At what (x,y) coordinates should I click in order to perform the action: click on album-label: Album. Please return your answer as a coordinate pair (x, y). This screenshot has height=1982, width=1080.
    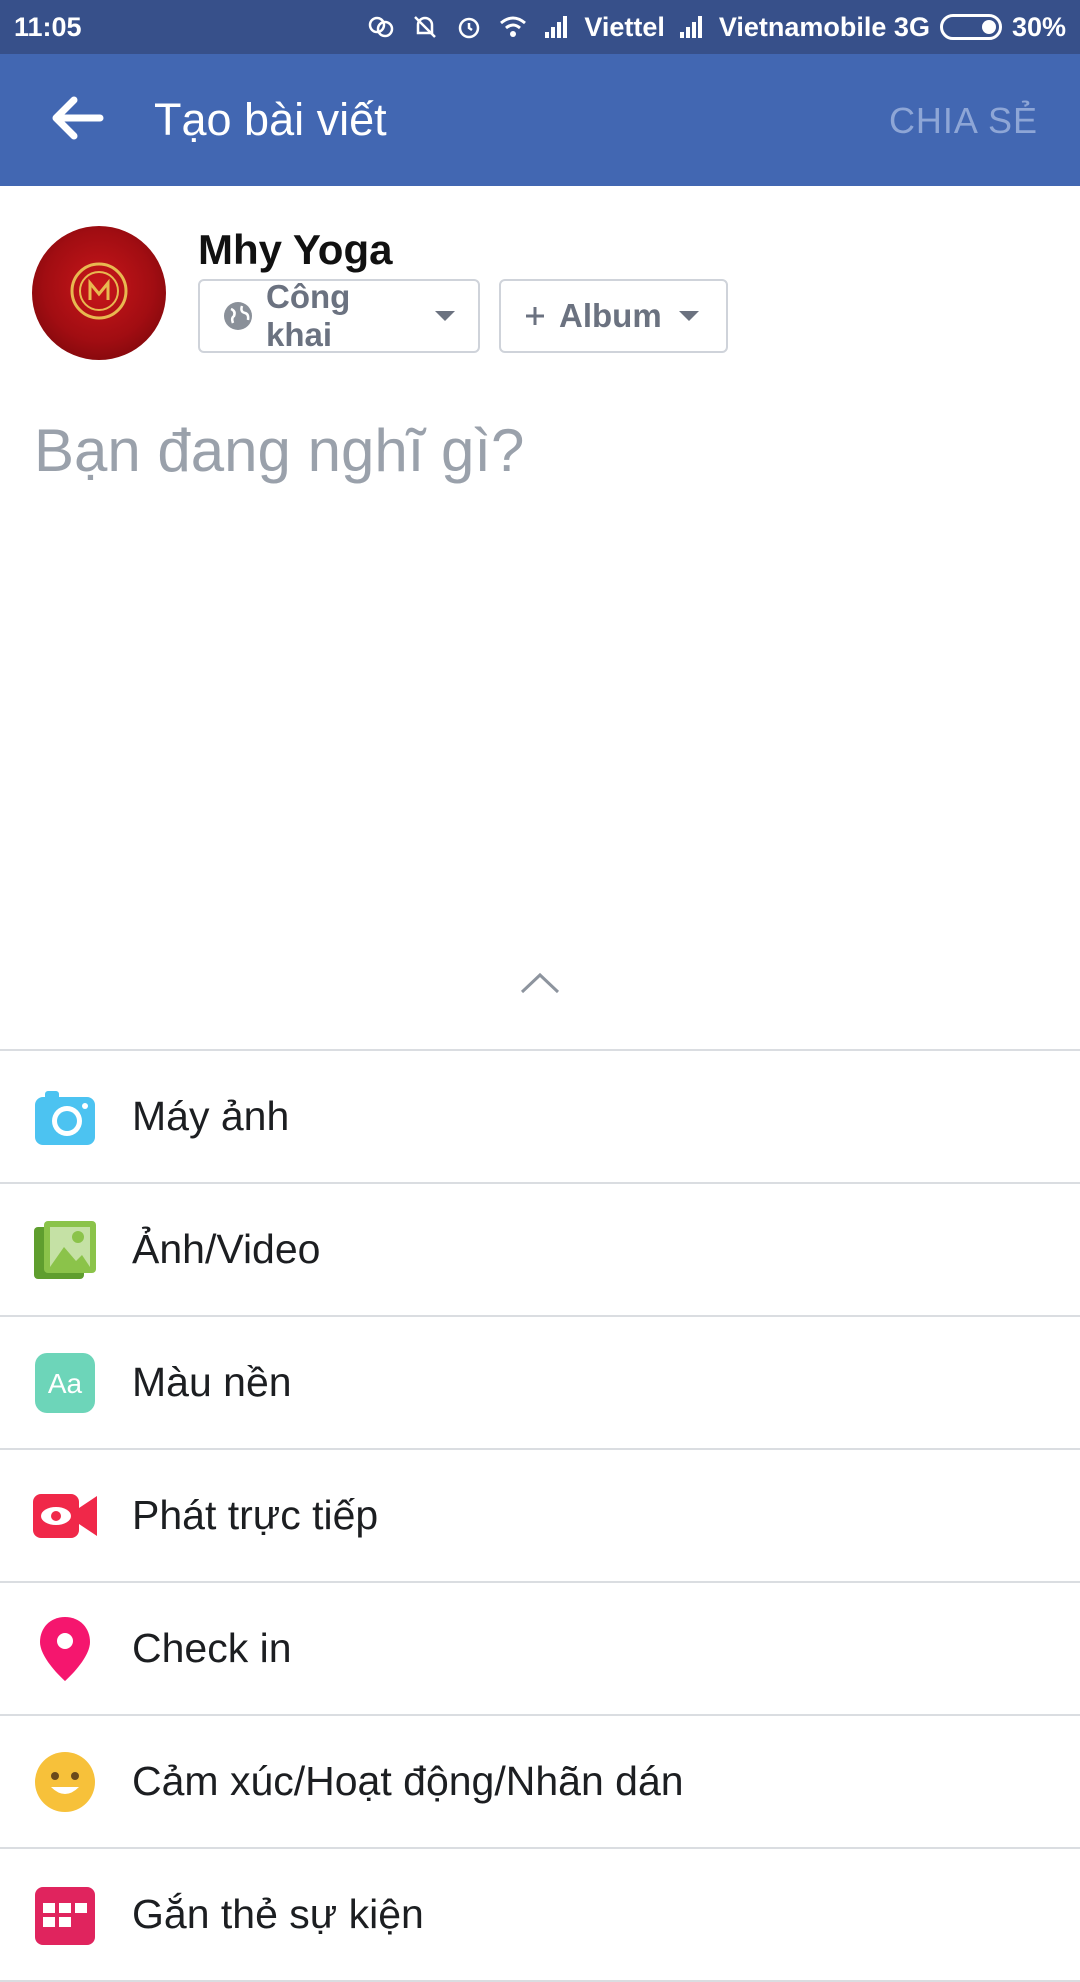
    Looking at the image, I should click on (610, 315).